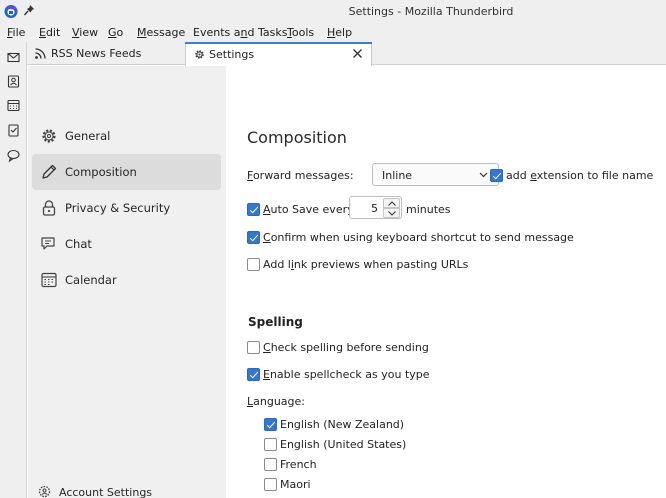  Describe the element at coordinates (428, 209) in the screenshot. I see `auto-save-unit: minutes` at that location.